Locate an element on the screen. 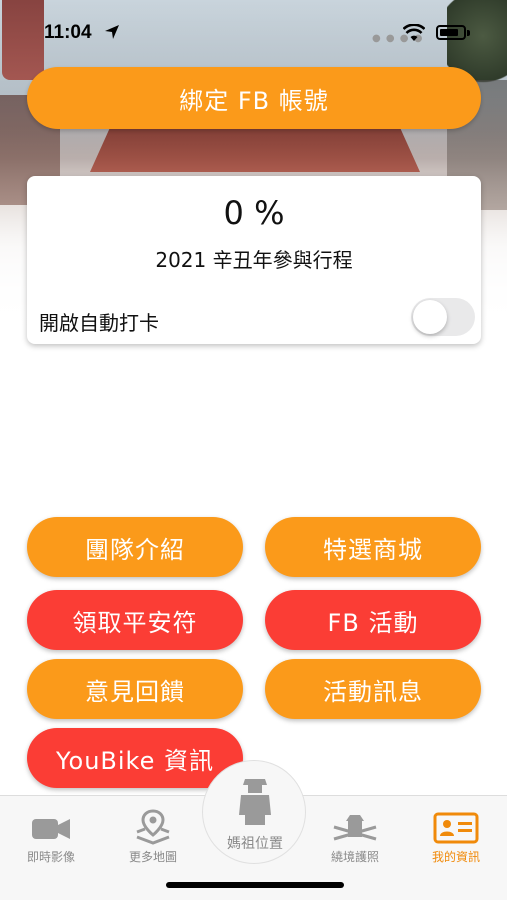  team-intro-button: 團隊介紹 is located at coordinates (135, 547).